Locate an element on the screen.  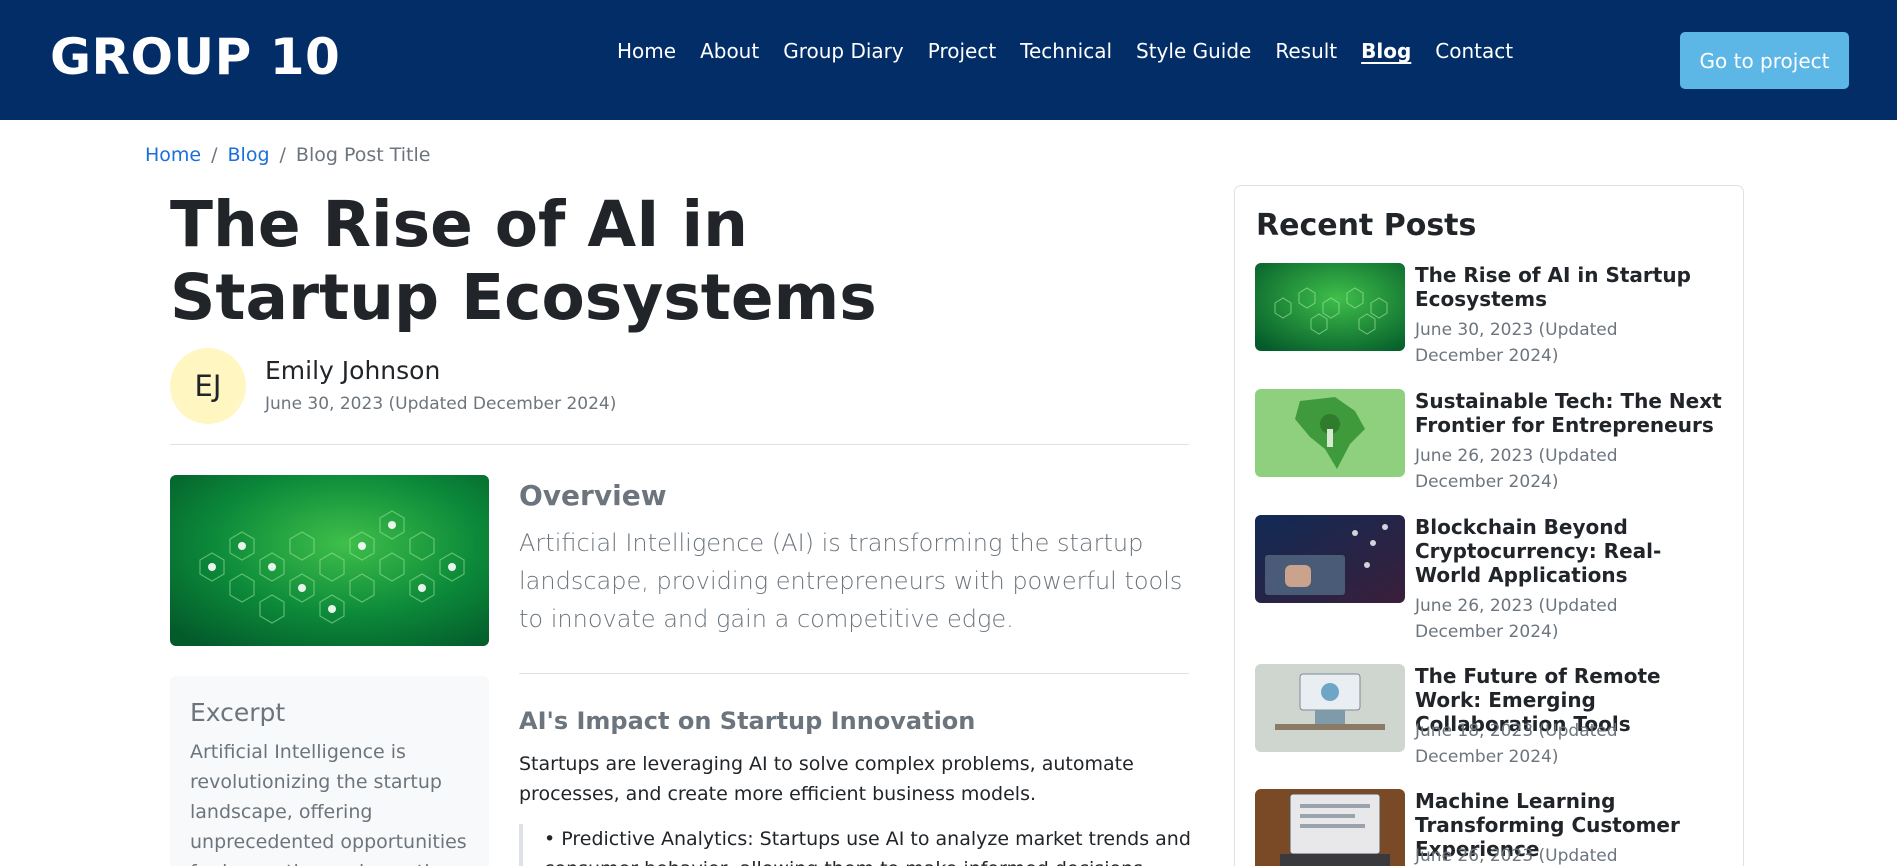
excerpt-heading: Excerpt is located at coordinates (238, 712).